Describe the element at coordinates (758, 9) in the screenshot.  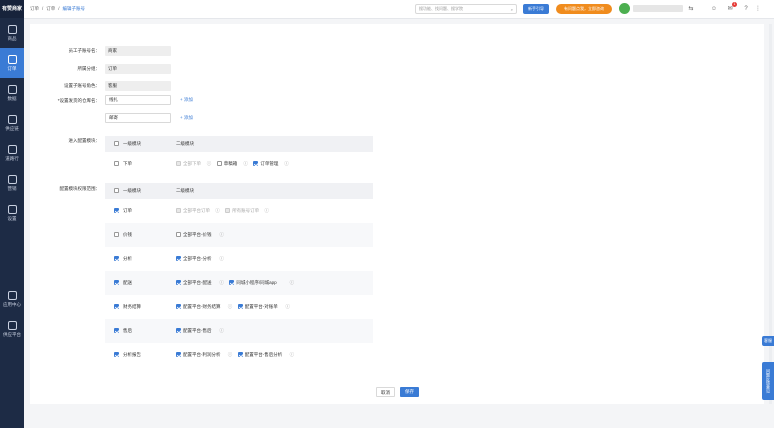
I see `more-icon: ⋮` at that location.